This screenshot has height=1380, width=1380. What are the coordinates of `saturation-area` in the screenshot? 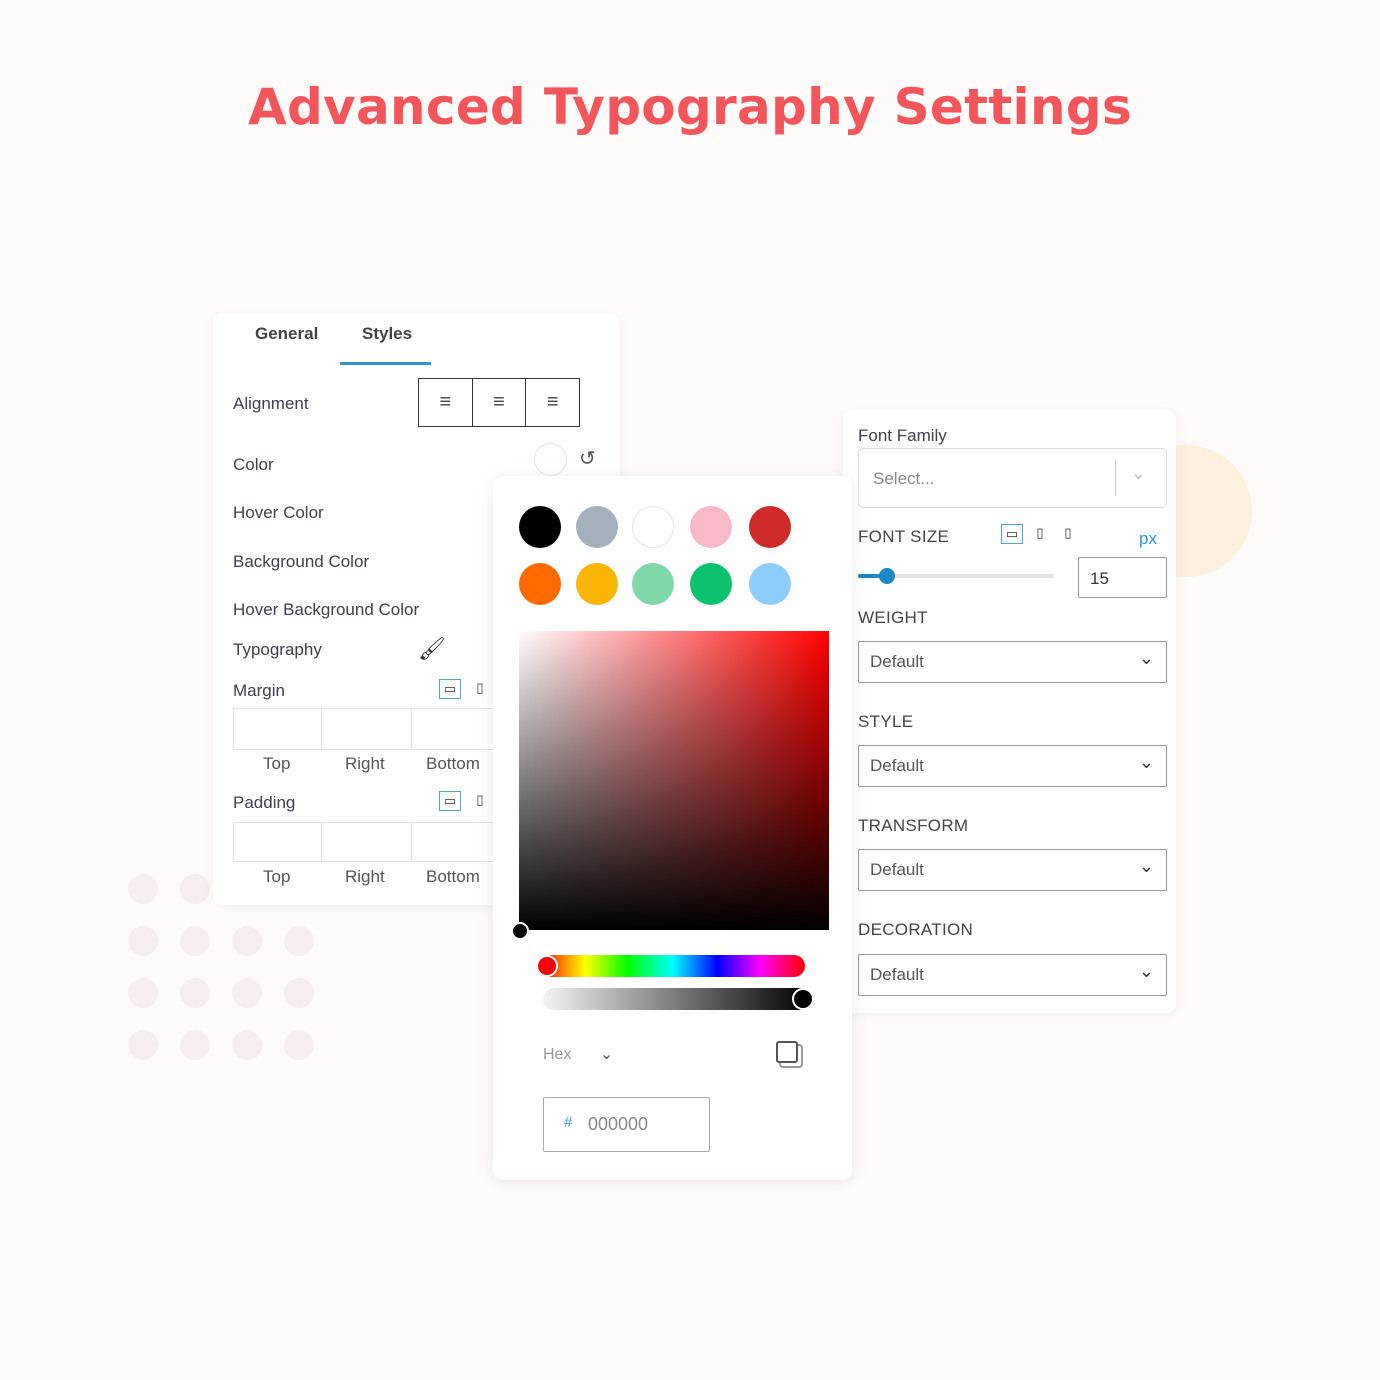 It's located at (670, 785).